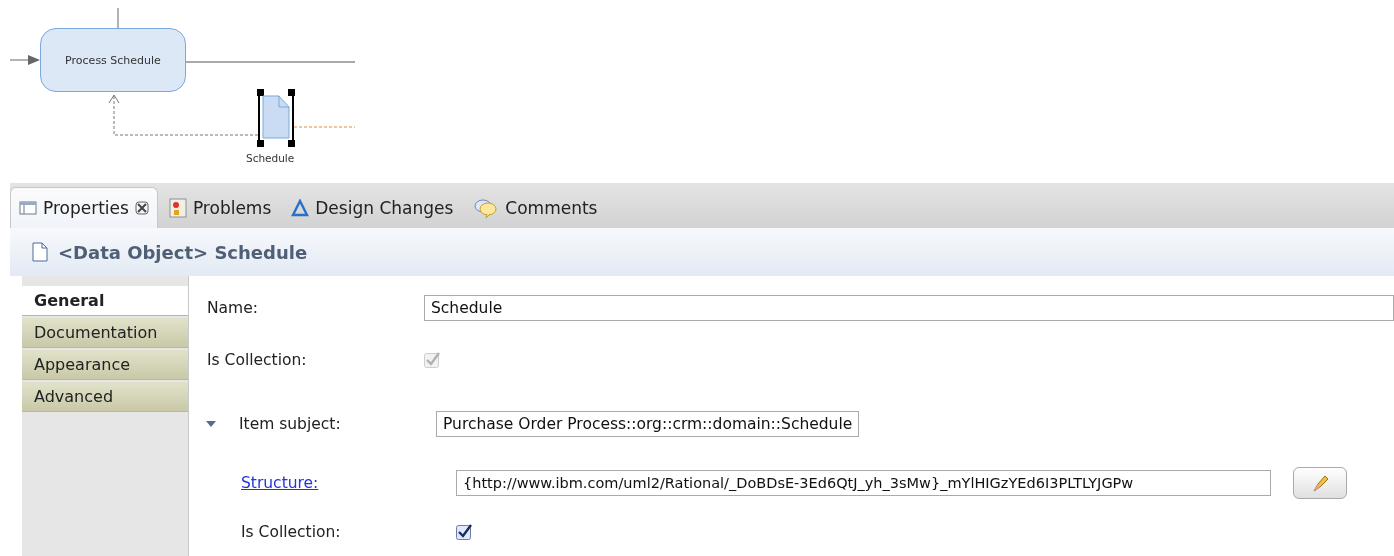 This screenshot has height=556, width=1394. I want to click on view-tab: Problems, so click(220, 207).